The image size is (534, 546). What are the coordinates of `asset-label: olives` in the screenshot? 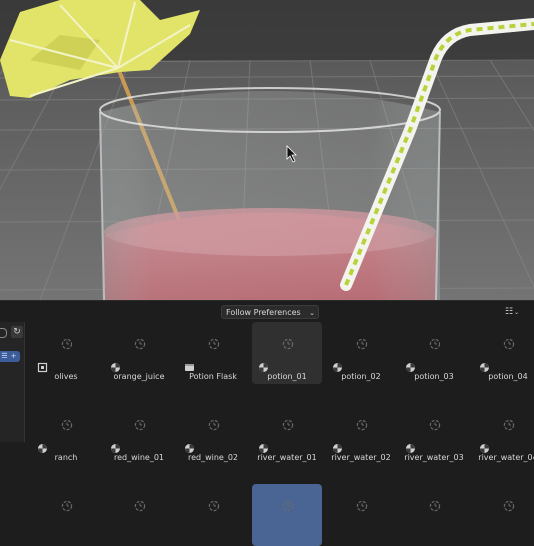 It's located at (66, 376).